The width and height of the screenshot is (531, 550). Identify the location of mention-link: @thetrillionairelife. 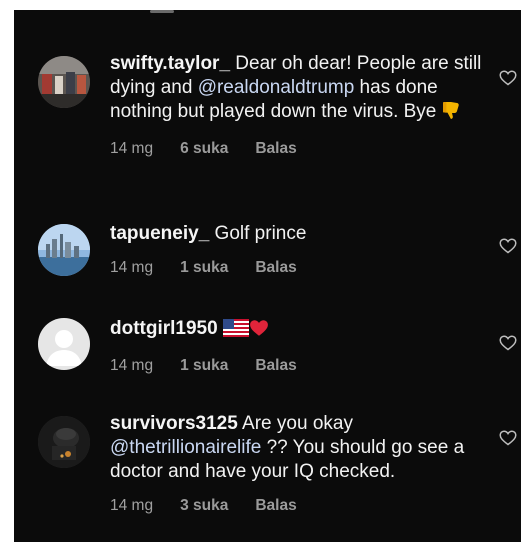
(185, 447).